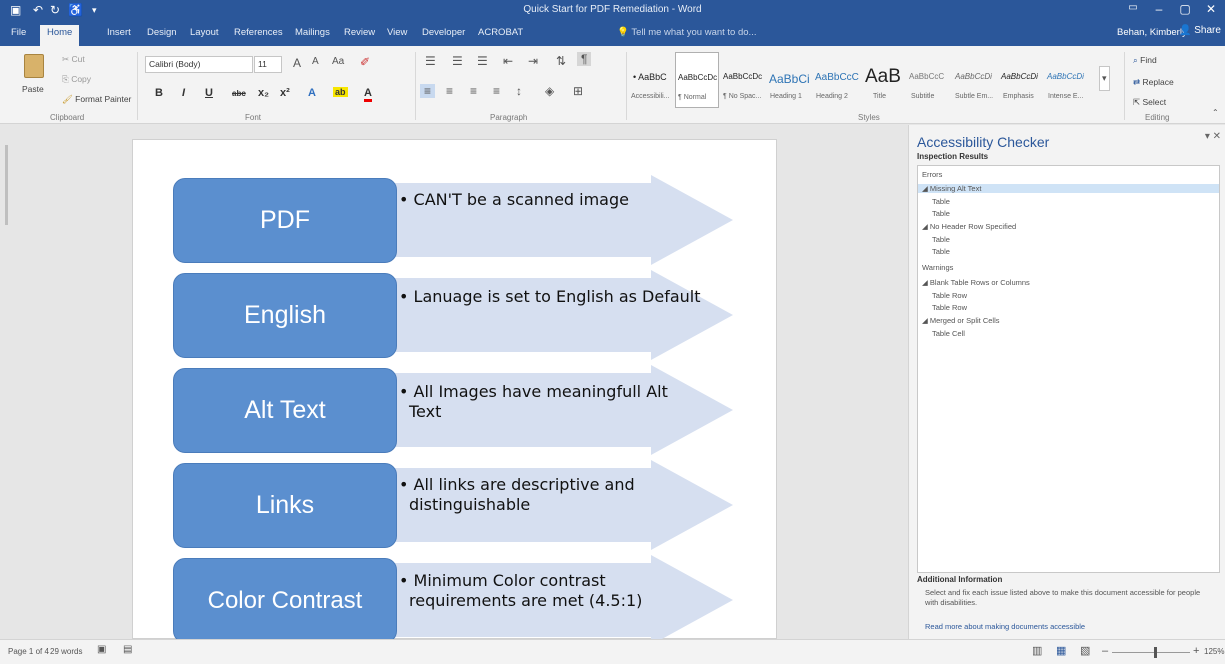 The width and height of the screenshot is (1225, 664). Describe the element at coordinates (508, 61) in the screenshot. I see `decrease-indent-icon: ⇤` at that location.